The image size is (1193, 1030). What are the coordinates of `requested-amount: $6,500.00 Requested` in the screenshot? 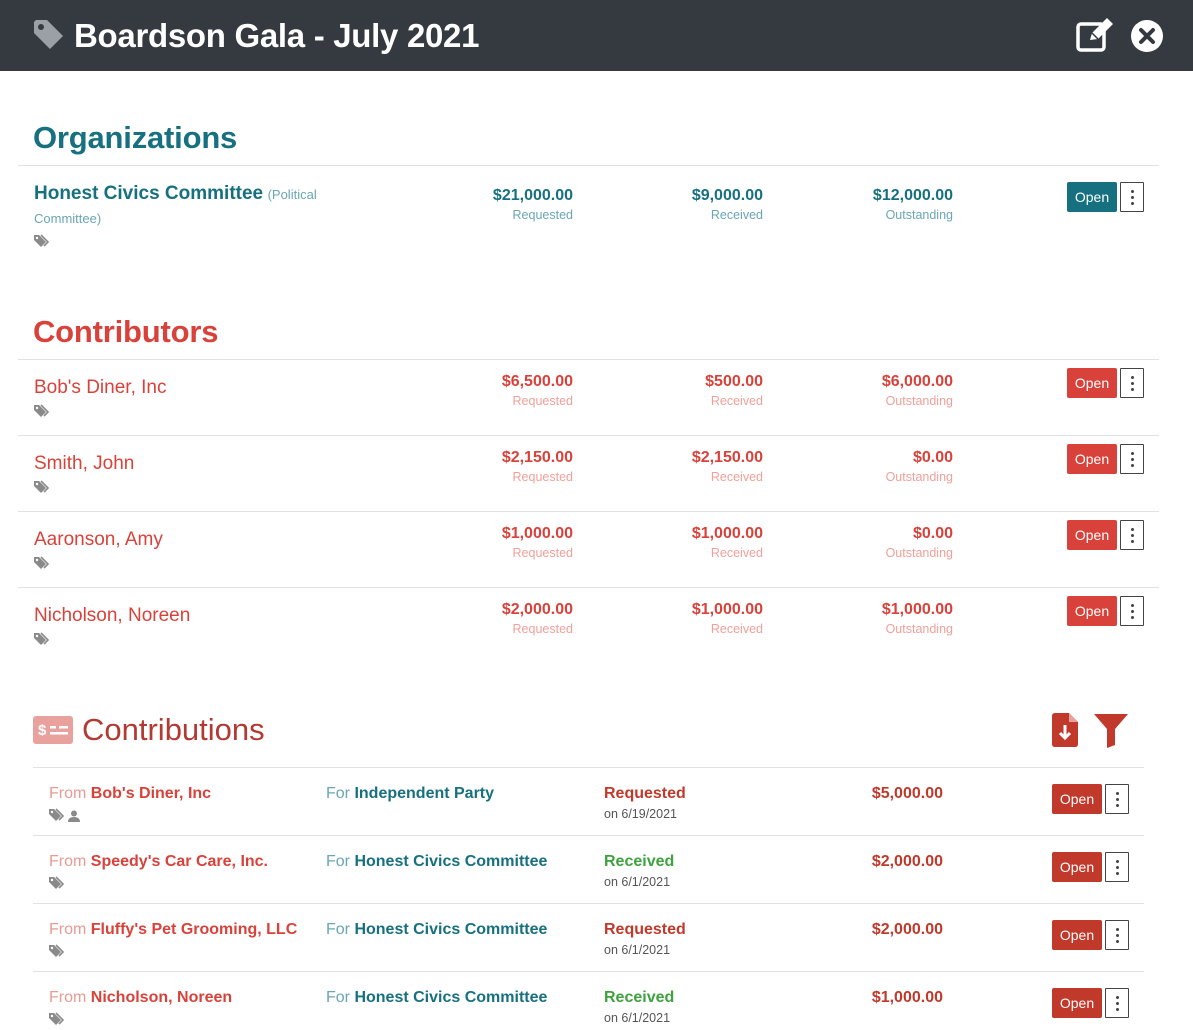 It's located at (537, 390).